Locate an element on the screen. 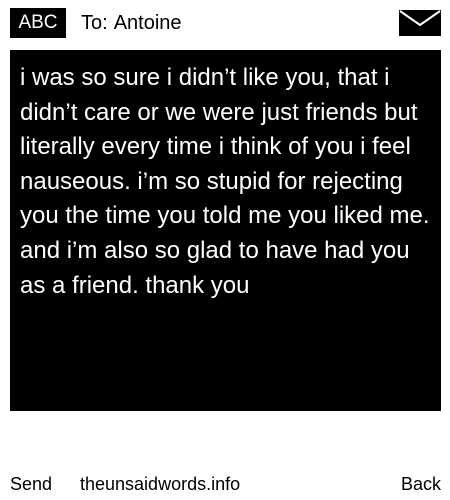  mail-envelope-icon-graphic is located at coordinates (420, 23).